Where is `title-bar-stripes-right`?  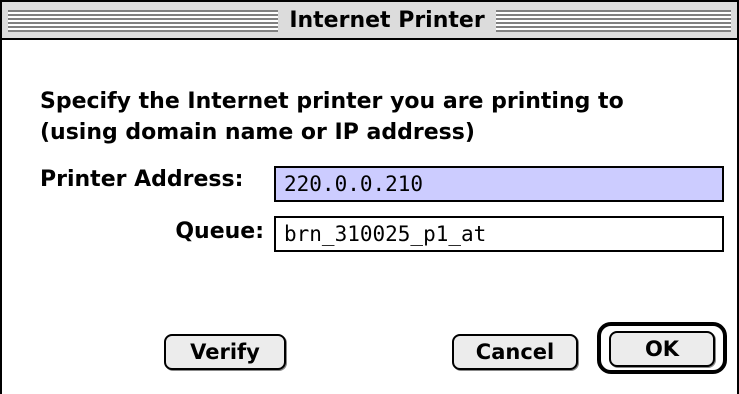
title-bar-stripes-right is located at coordinates (613, 21).